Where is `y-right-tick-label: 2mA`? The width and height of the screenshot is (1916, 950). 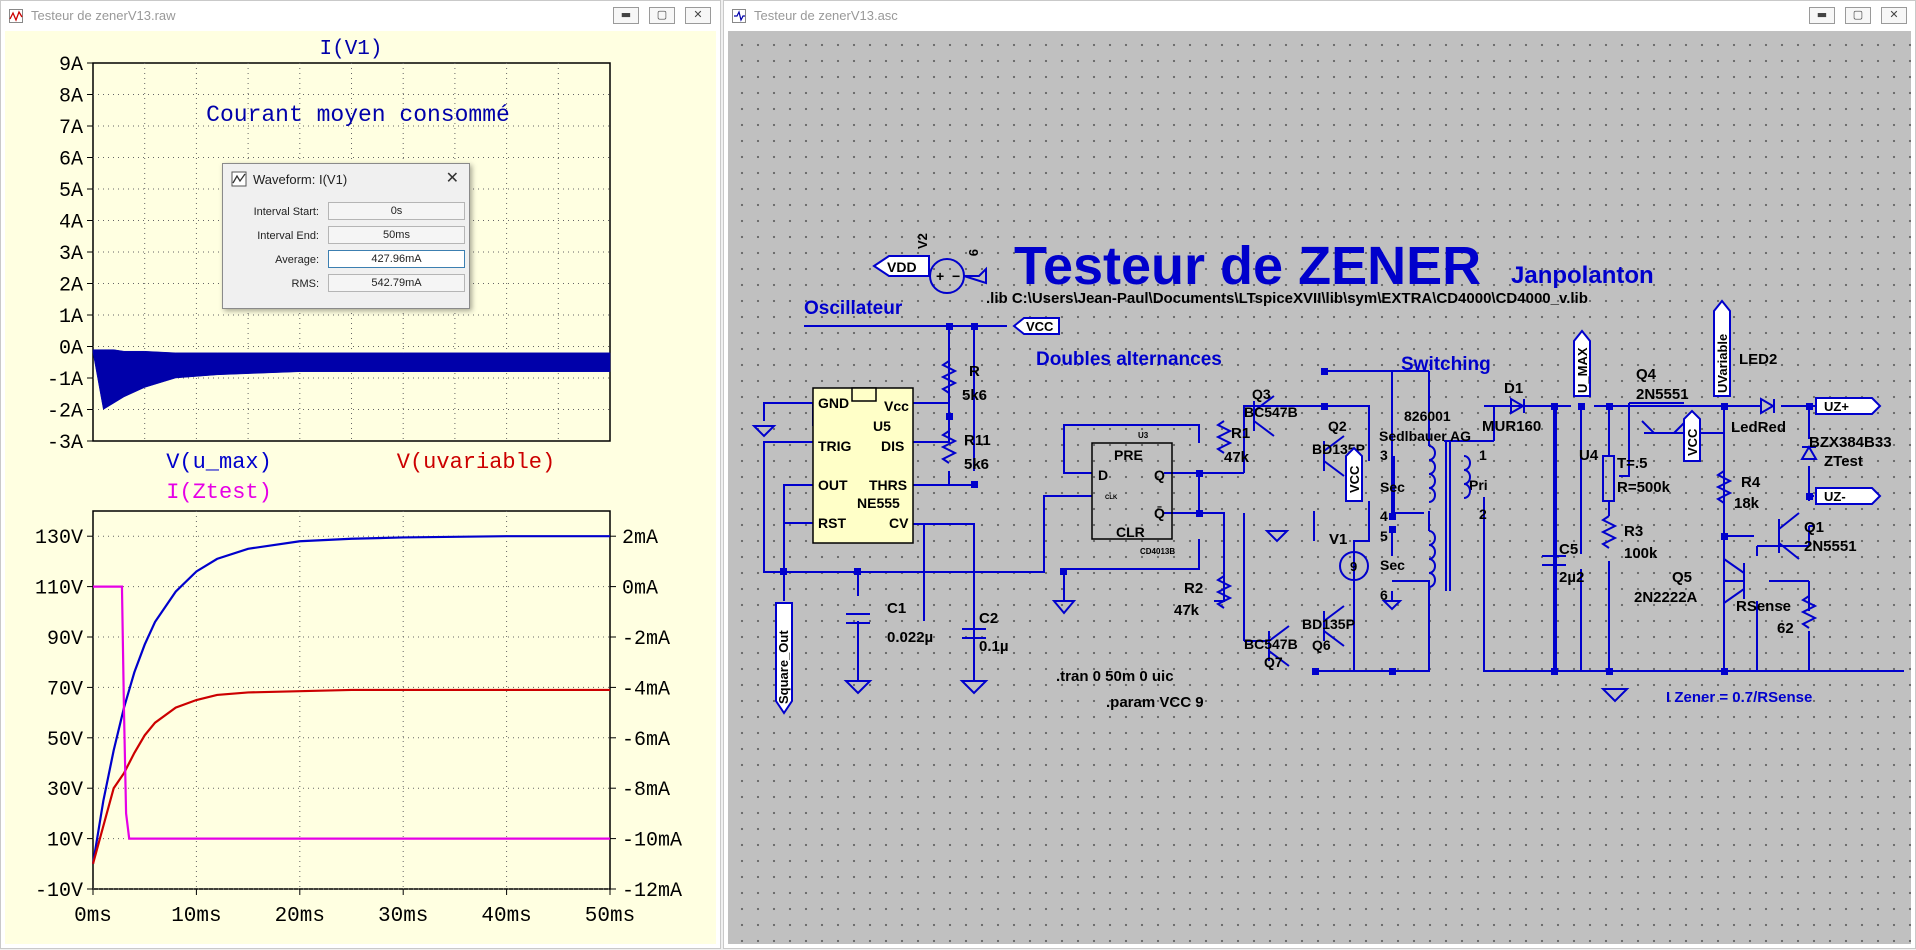
y-right-tick-label: 2mA is located at coordinates (640, 538).